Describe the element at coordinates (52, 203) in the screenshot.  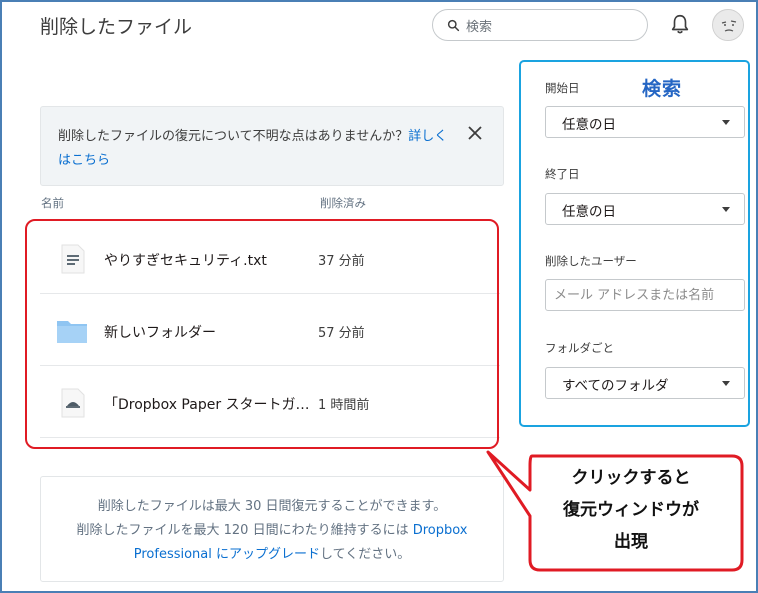
I see `column-header-name: 名前` at that location.